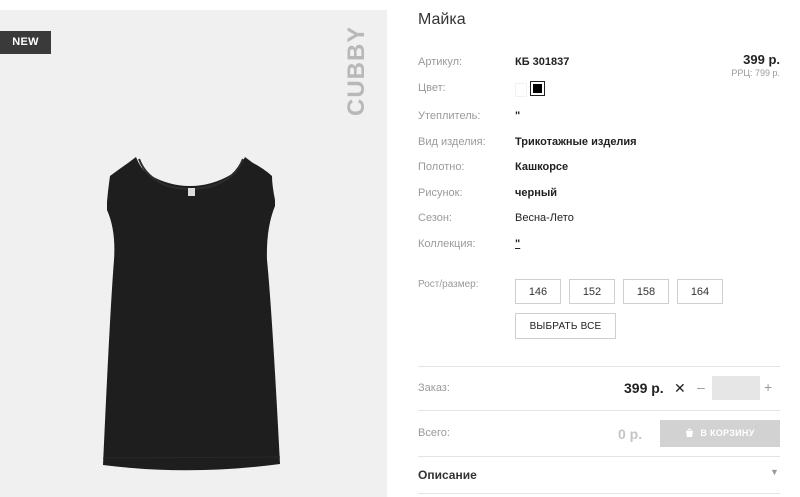 This screenshot has width=800, height=497. Describe the element at coordinates (565, 326) in the screenshot. I see `select-all-button: ВЫБРАТЬ ВСЕ` at that location.